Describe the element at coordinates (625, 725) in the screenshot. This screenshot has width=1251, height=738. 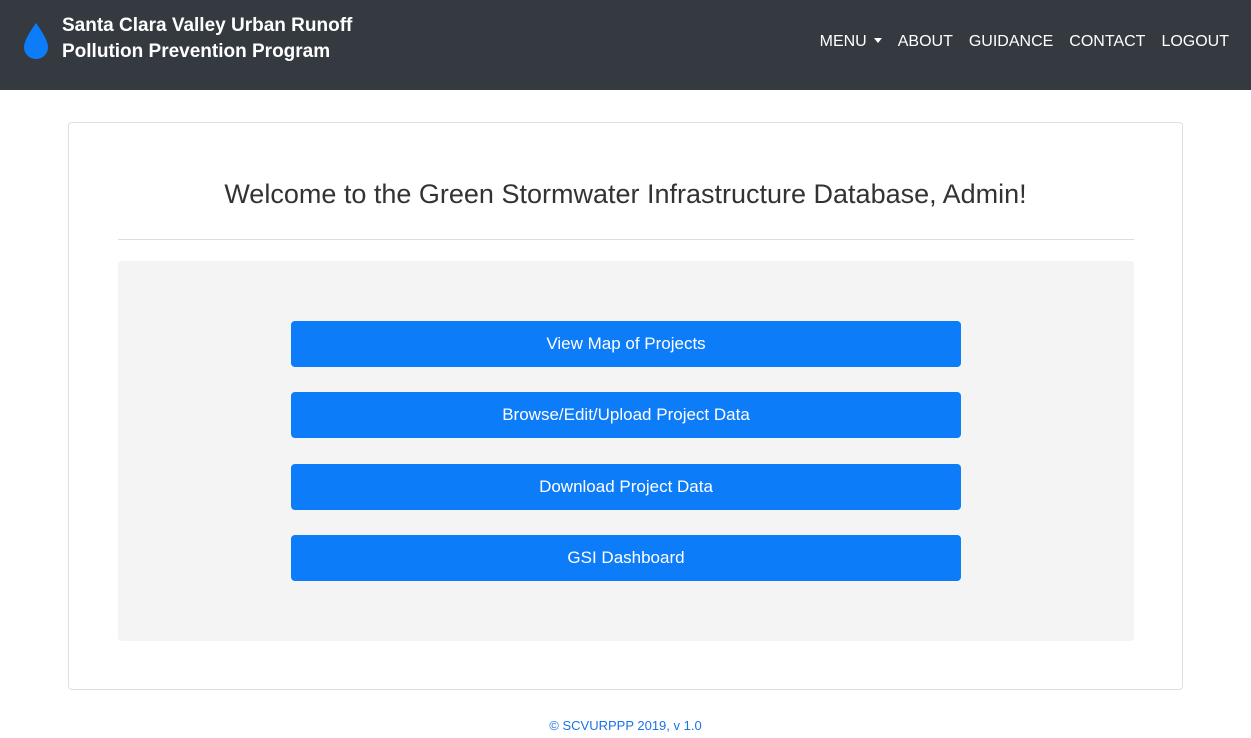
I see `footer-copyright: © SCVURPPP 2019, v 1.0` at that location.